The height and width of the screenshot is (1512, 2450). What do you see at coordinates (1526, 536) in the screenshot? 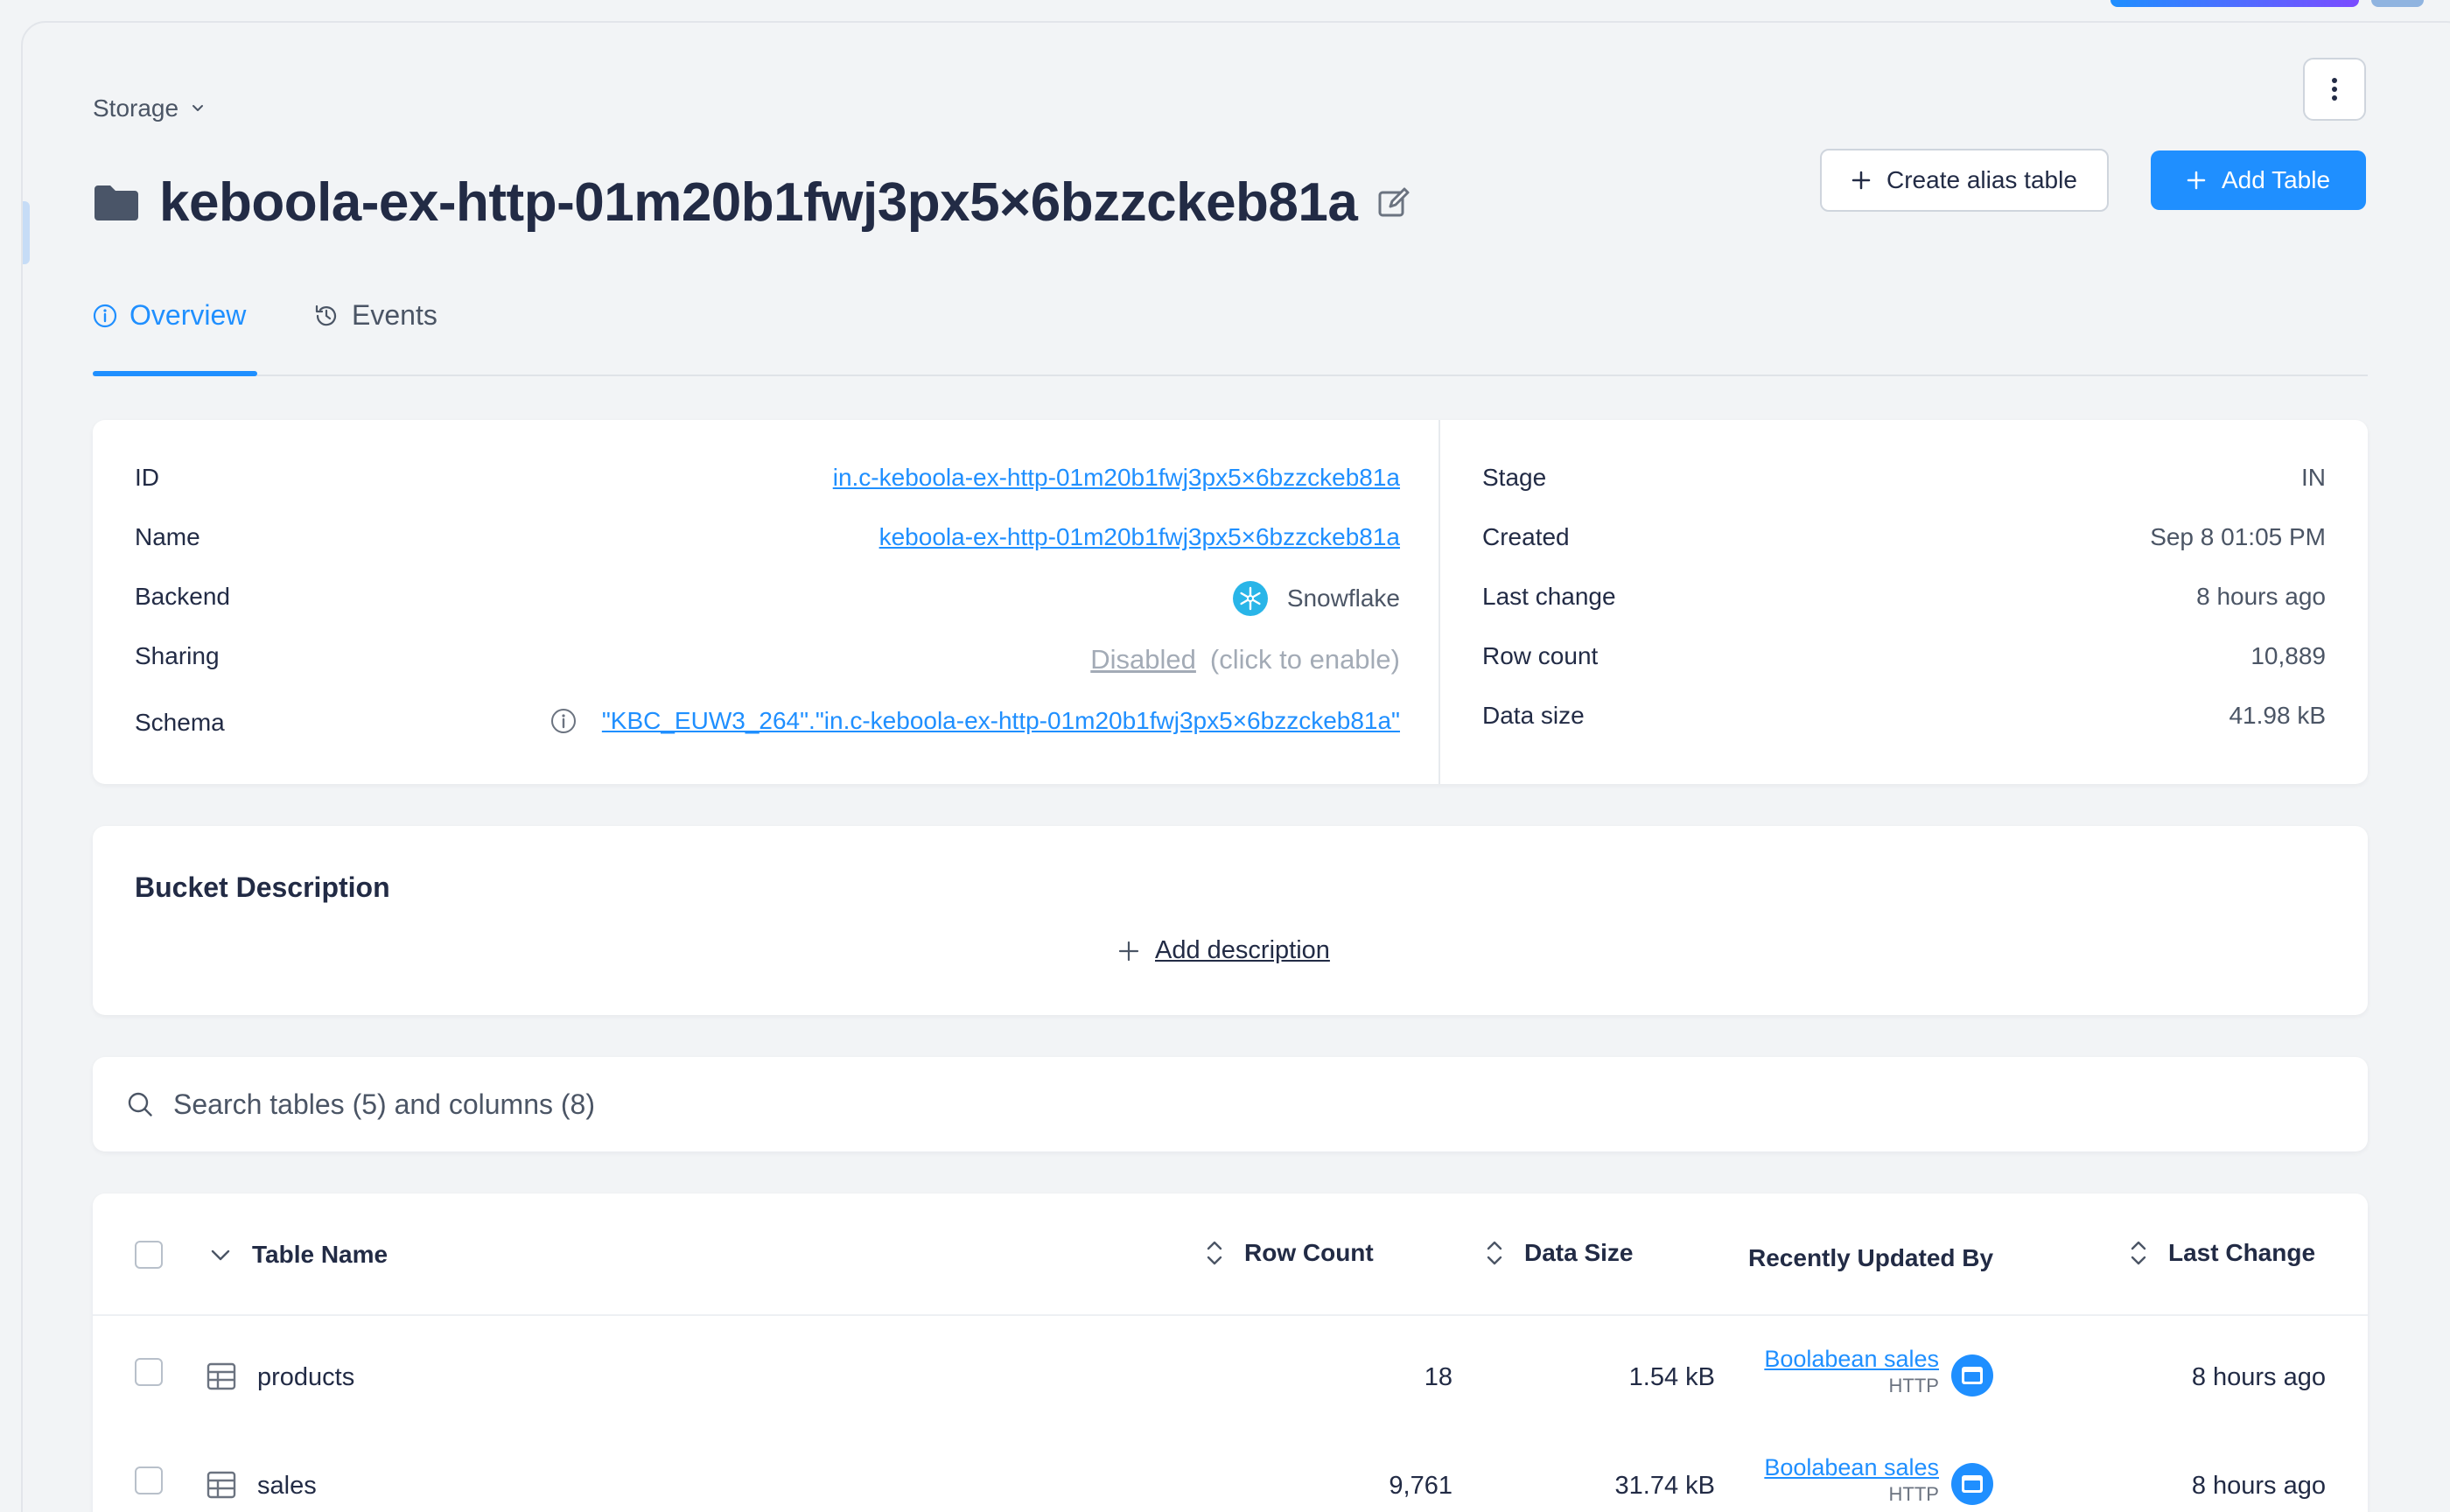
I see `created-label: Created` at bounding box center [1526, 536].